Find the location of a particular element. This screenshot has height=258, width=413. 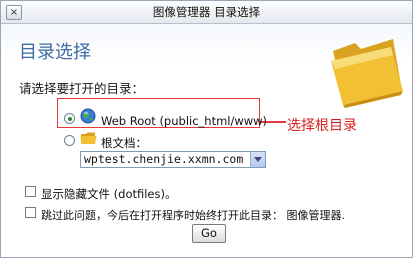

domain-select: wptest.chenjie.xxmn.com is located at coordinates (173, 159).